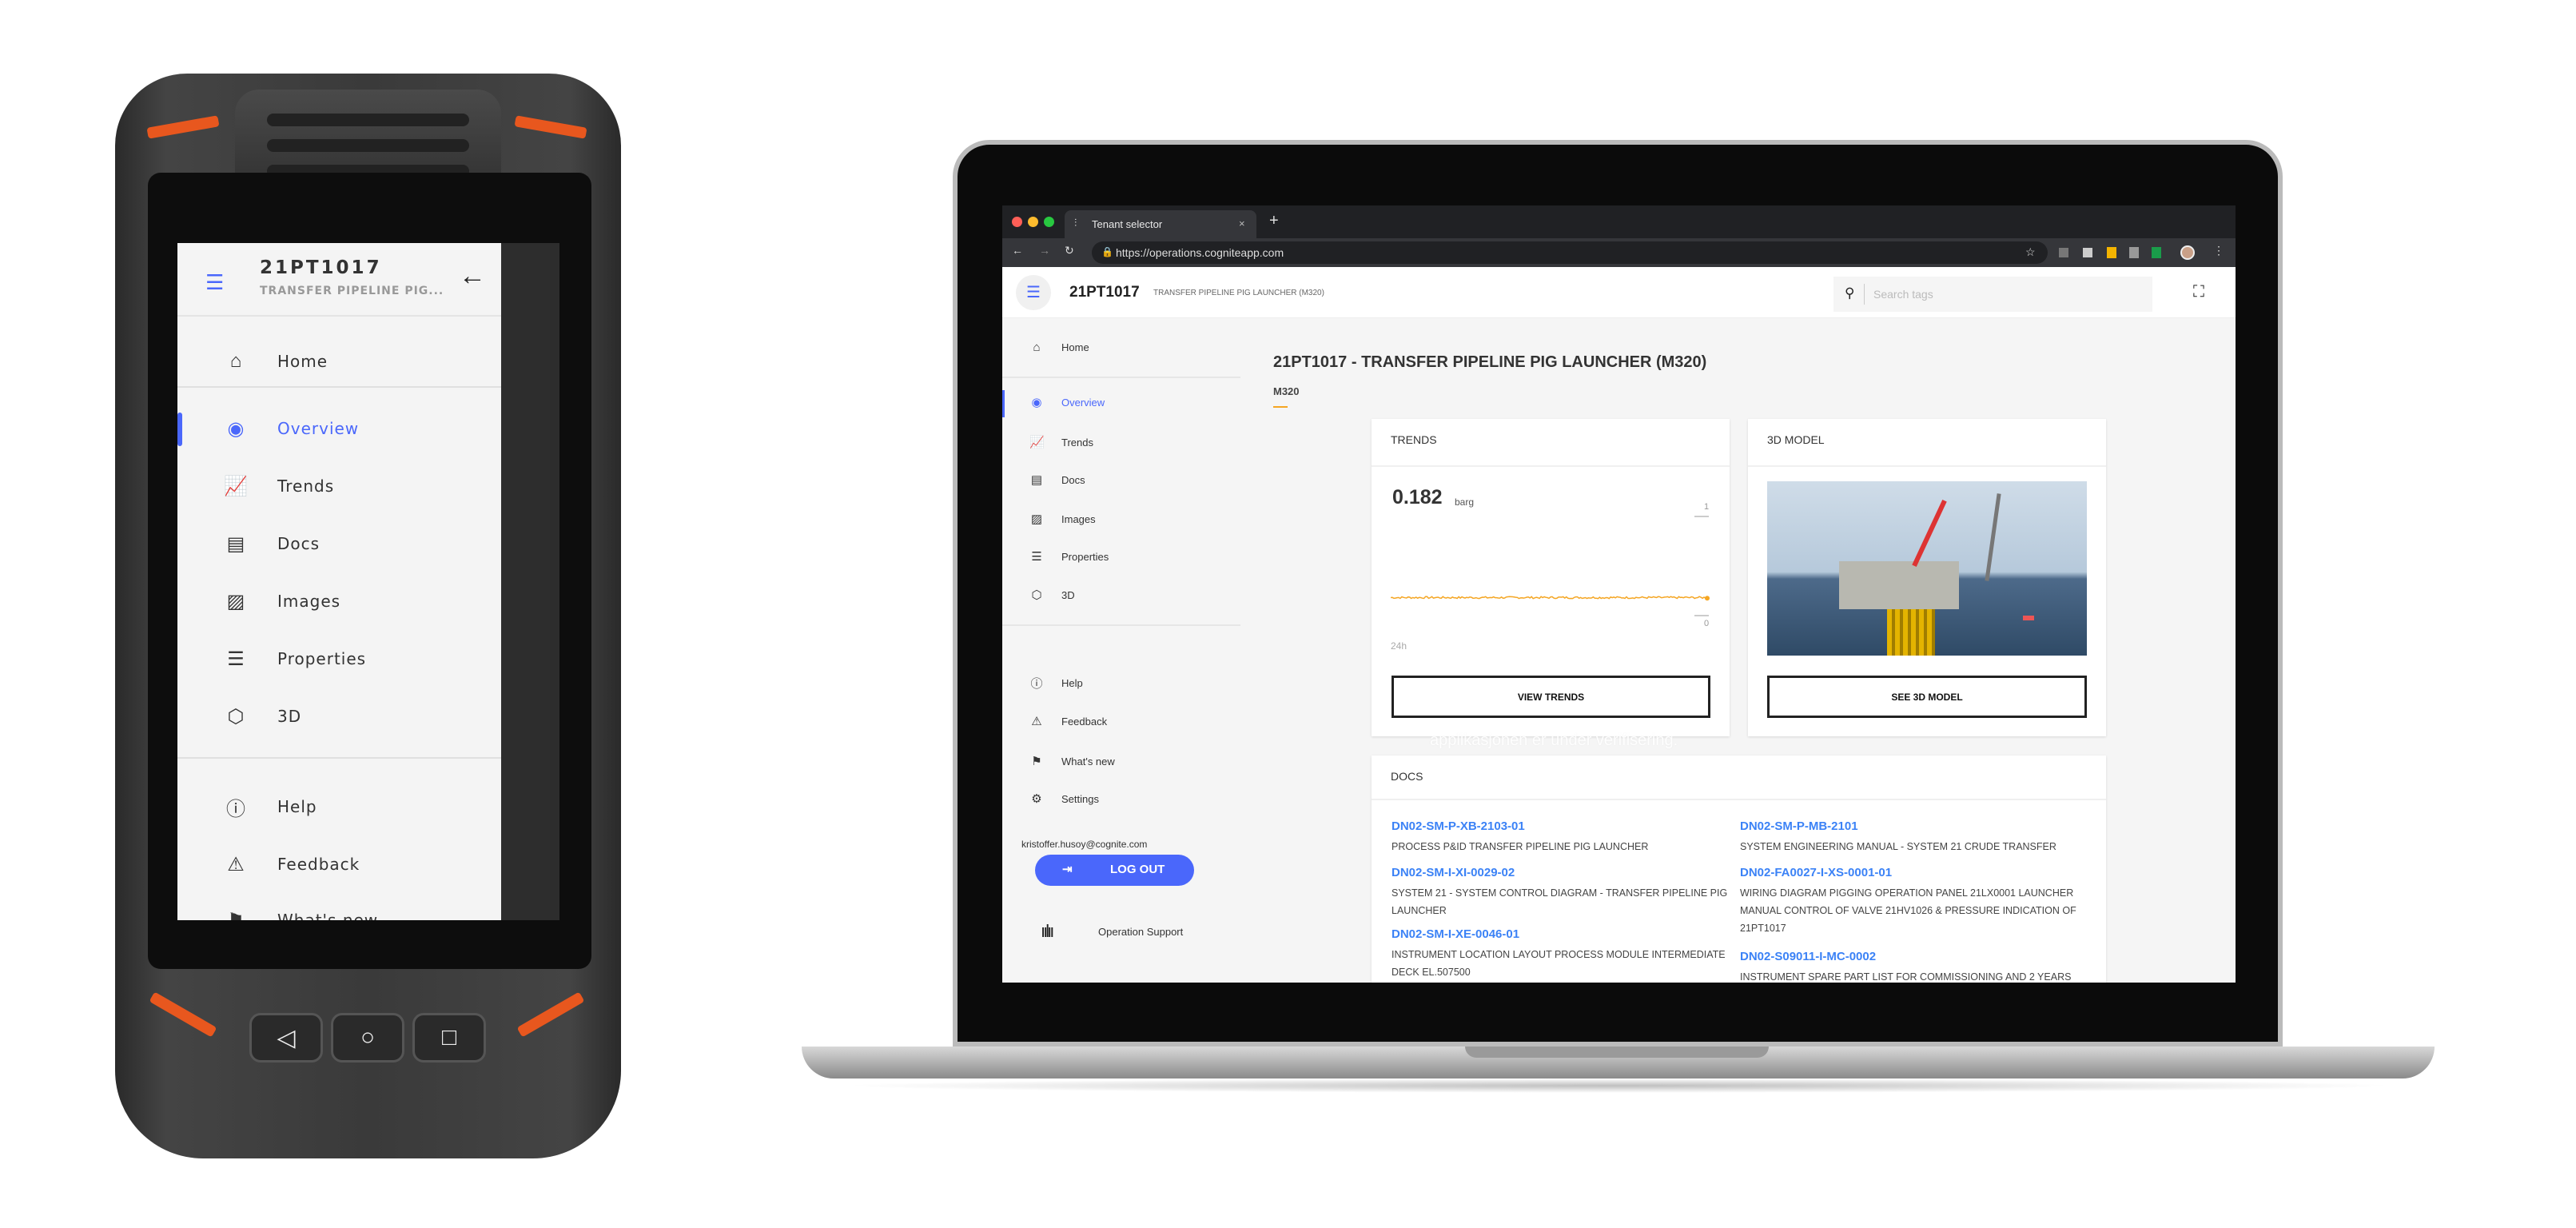 This screenshot has height=1228, width=2576. Describe the element at coordinates (1037, 347) in the screenshot. I see `home-icon: ⌂` at that location.